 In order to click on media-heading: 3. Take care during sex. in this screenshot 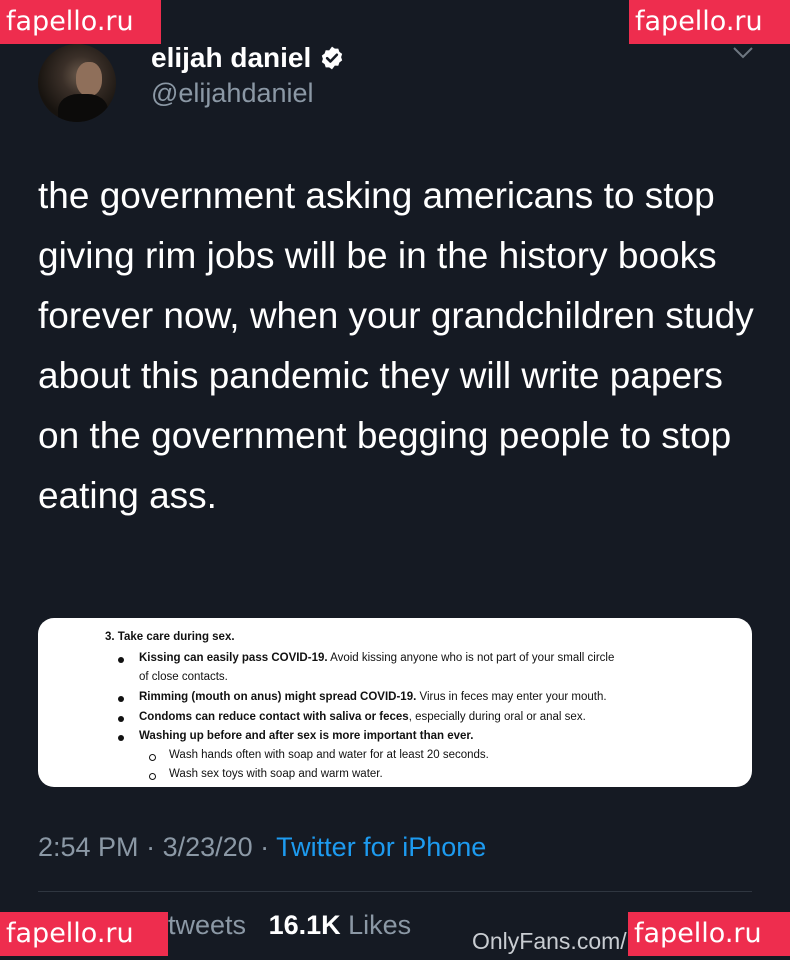, I will do `click(170, 637)`.